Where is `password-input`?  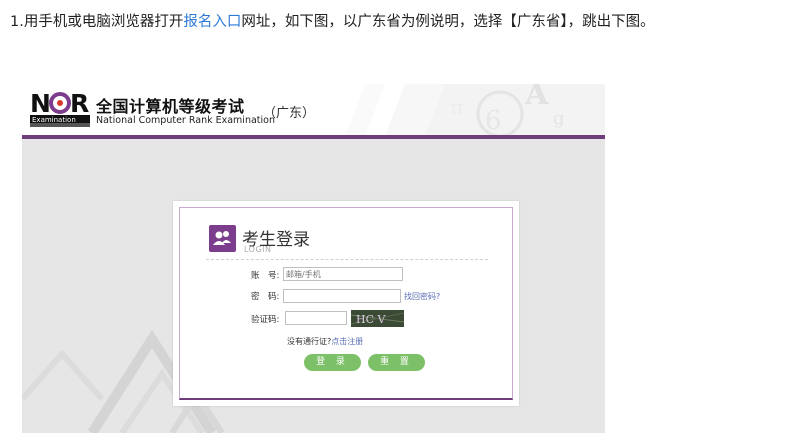 password-input is located at coordinates (342, 296).